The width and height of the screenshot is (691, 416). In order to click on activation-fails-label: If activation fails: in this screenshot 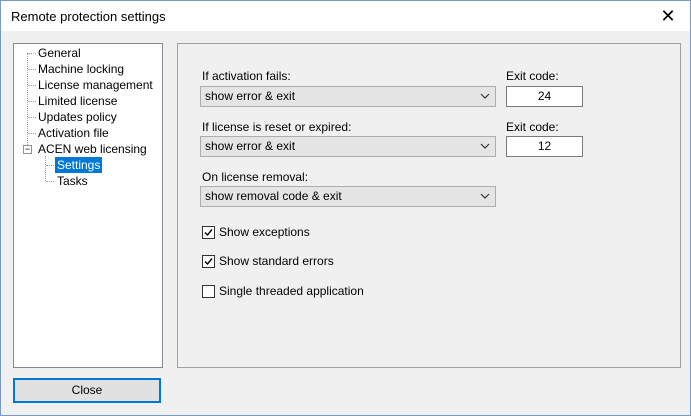, I will do `click(246, 76)`.